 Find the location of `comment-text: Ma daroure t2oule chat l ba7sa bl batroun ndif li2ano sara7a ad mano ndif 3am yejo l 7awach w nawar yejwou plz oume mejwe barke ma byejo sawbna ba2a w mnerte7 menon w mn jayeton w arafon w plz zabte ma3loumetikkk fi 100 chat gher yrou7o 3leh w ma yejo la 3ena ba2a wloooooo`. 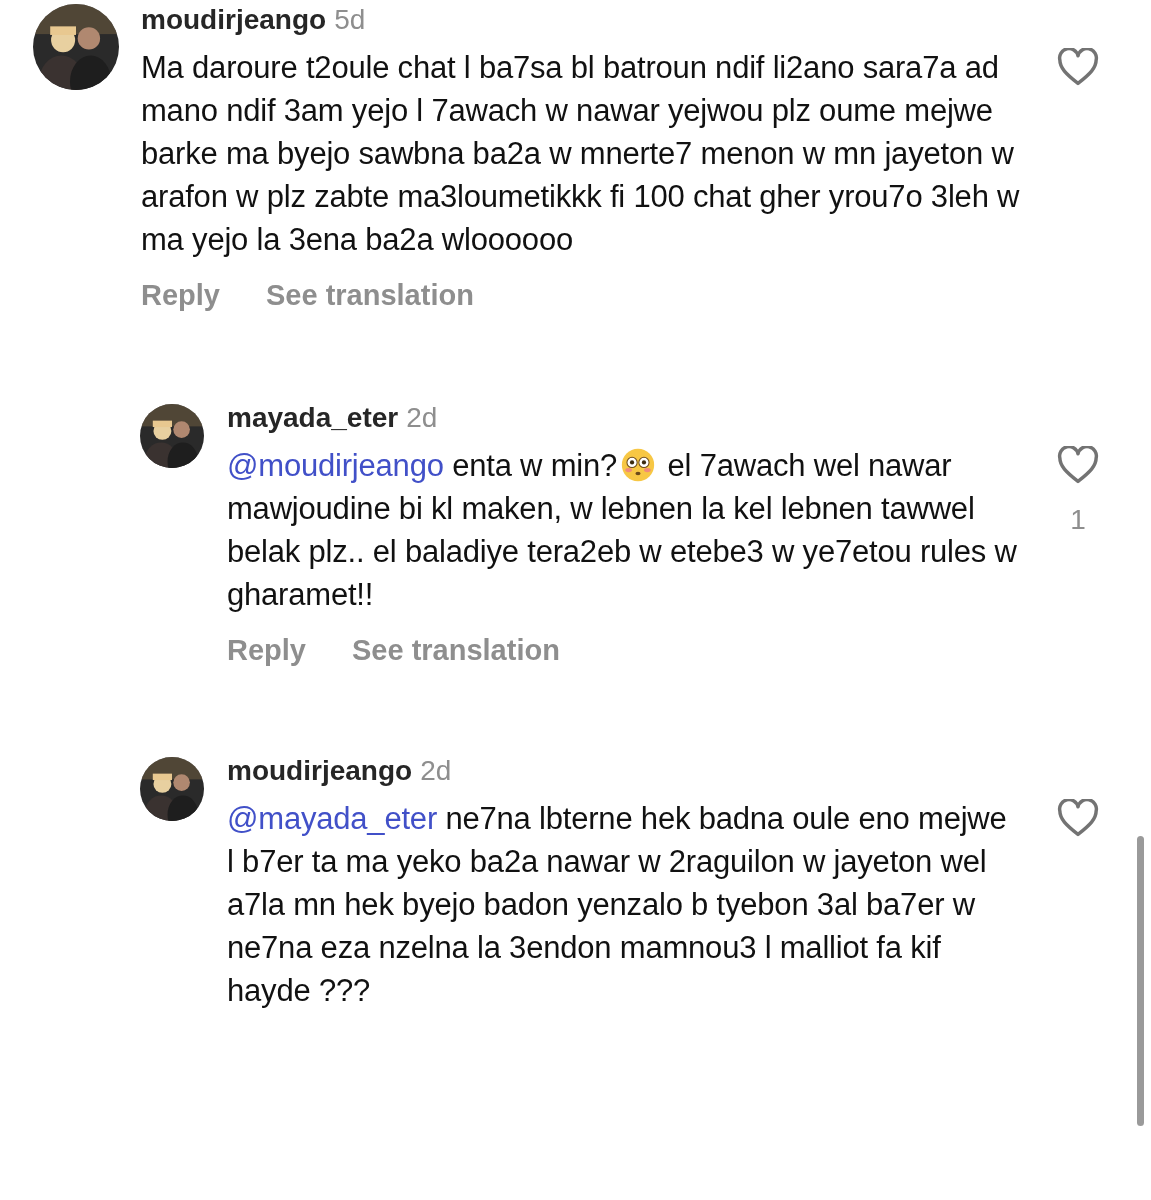

comment-text: Ma daroure t2oule chat l ba7sa bl batroun ndif li2ano sara7a ad mano ndif 3am yejo l 7awach w nawar yejwou plz oume mejwe barke ma byejo sawbna ba2a w mnerte7 menon w mn jayeton w arafon w plz zabte ma3loumetikkk fi 100 chat gher yrou7o 3leh w ma yejo la 3ena ba2a wloooooo is located at coordinates (581, 154).